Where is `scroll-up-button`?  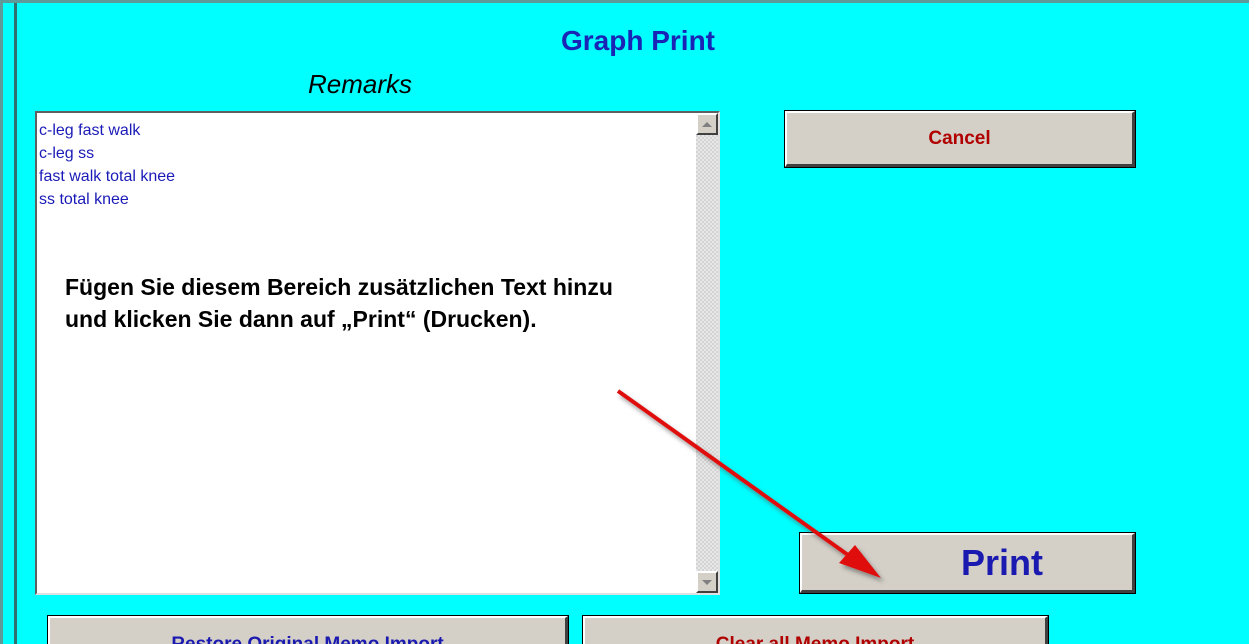 scroll-up-button is located at coordinates (707, 124).